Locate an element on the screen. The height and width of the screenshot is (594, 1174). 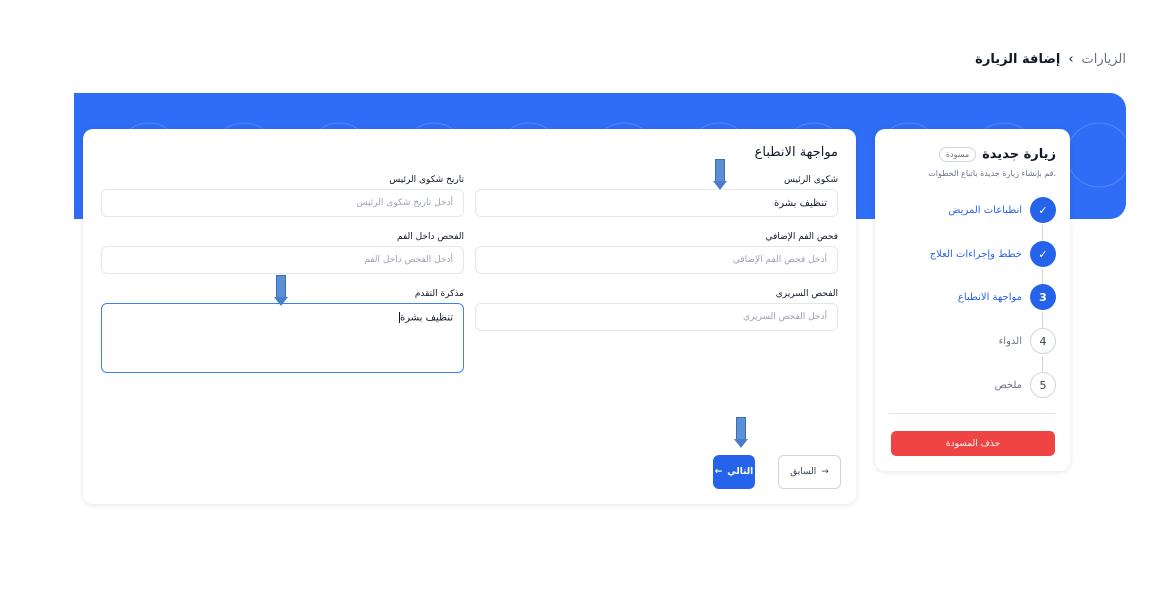
clinical-exam-label: الفحص السريري is located at coordinates (806, 294).